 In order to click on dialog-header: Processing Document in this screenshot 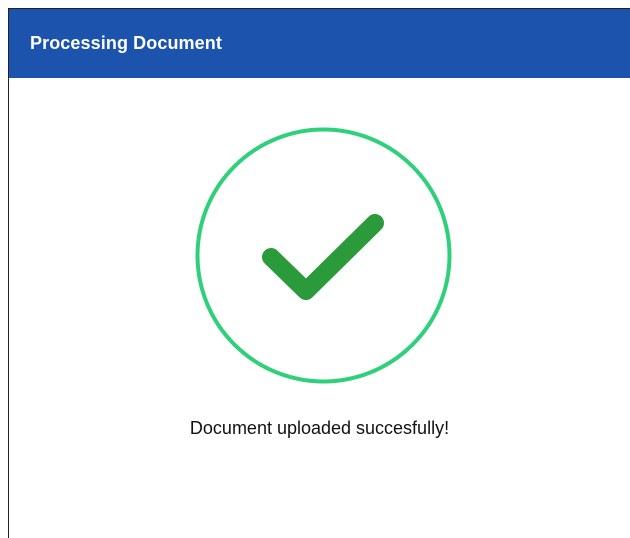, I will do `click(319, 43)`.